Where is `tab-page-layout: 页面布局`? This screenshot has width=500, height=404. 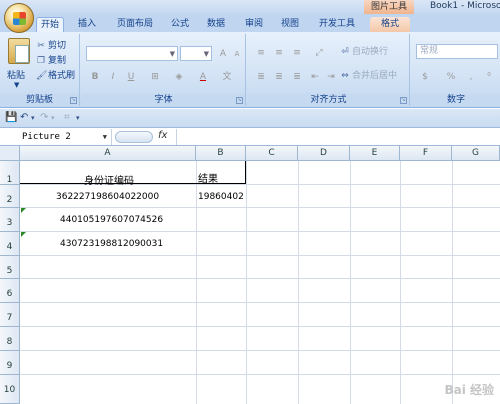
tab-page-layout: 页面布局 is located at coordinates (135, 24).